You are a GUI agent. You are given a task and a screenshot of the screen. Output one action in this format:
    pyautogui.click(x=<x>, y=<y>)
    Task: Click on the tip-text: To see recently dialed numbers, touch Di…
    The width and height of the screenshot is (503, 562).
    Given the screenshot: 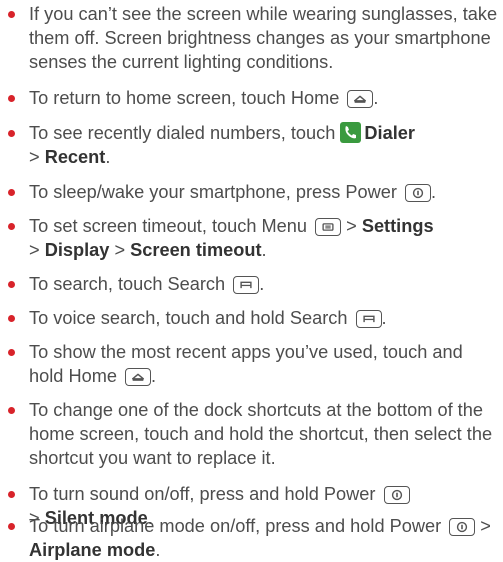 What is the action you would take?
    pyautogui.click(x=264, y=145)
    